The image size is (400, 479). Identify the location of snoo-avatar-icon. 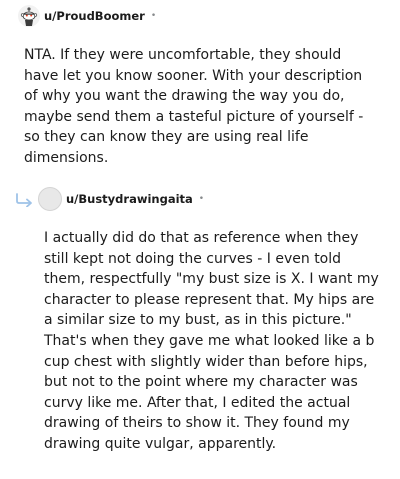
(29, 16).